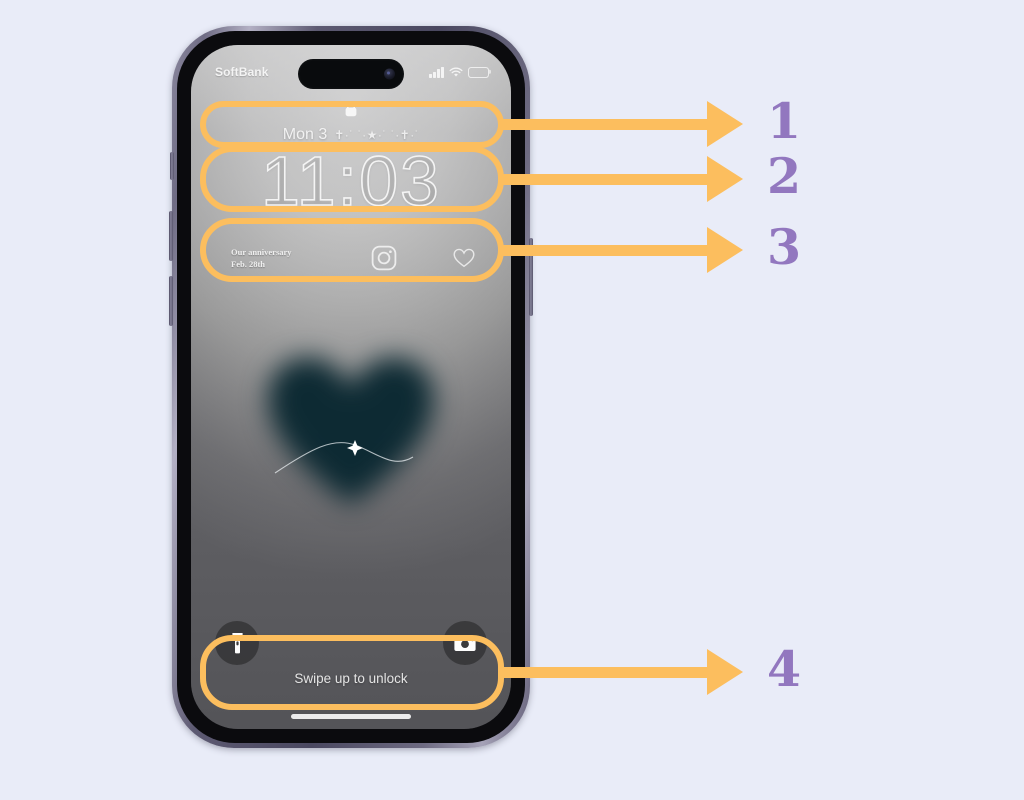 This screenshot has width=1024, height=800. Describe the element at coordinates (456, 72) in the screenshot. I see `wifi-icon` at that location.